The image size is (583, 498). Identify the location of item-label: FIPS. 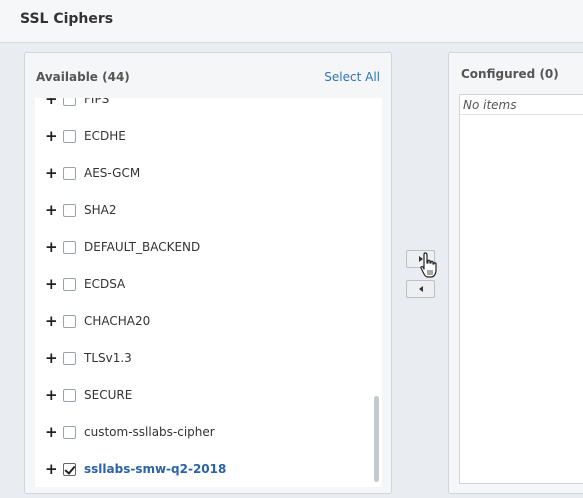
(97, 102).